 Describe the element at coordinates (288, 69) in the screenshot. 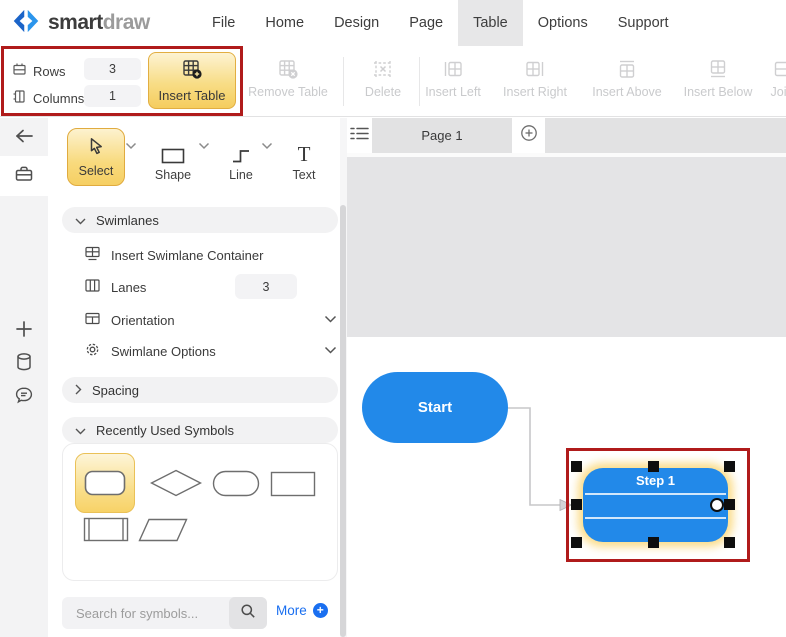

I see `remove-table-icon` at that location.